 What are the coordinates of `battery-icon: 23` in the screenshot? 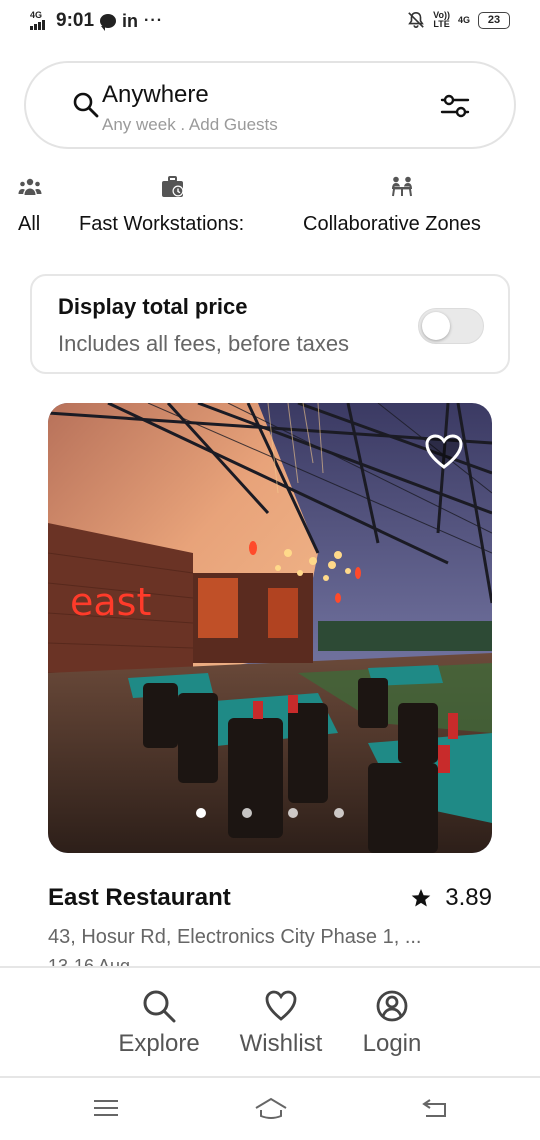 It's located at (494, 20).